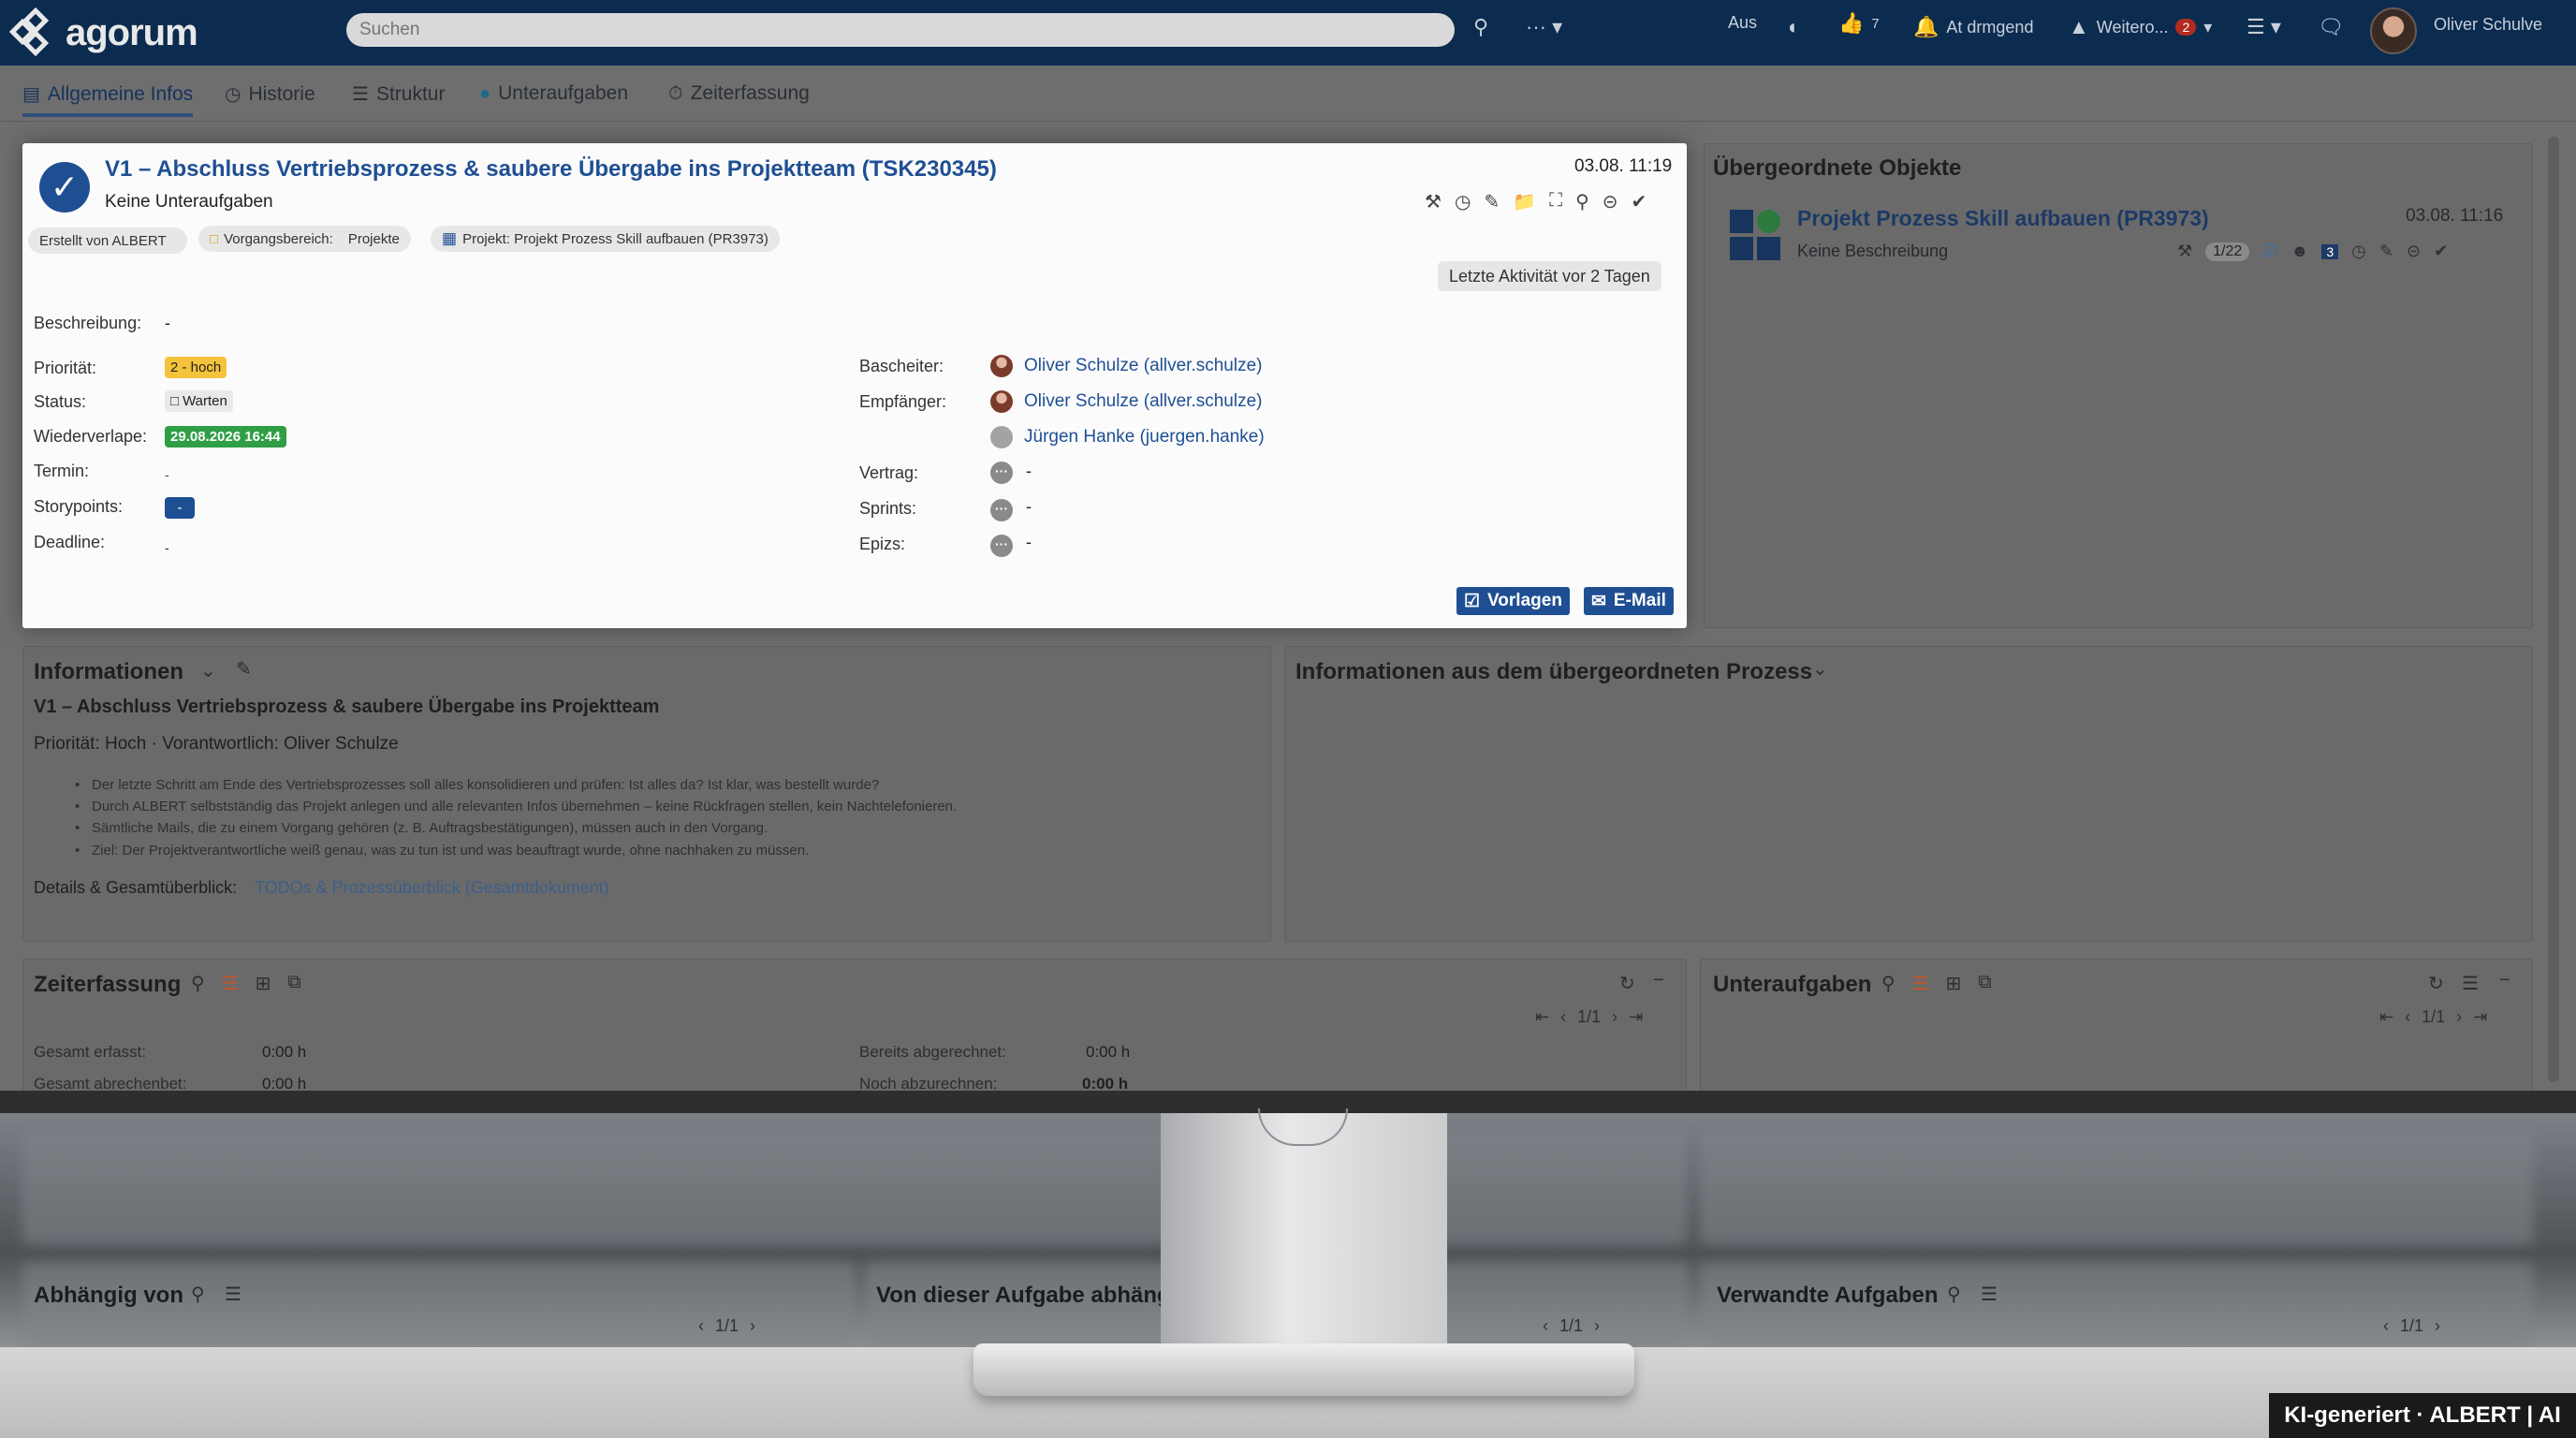  I want to click on checkbox-icon: ☑, so click(2269, 251).